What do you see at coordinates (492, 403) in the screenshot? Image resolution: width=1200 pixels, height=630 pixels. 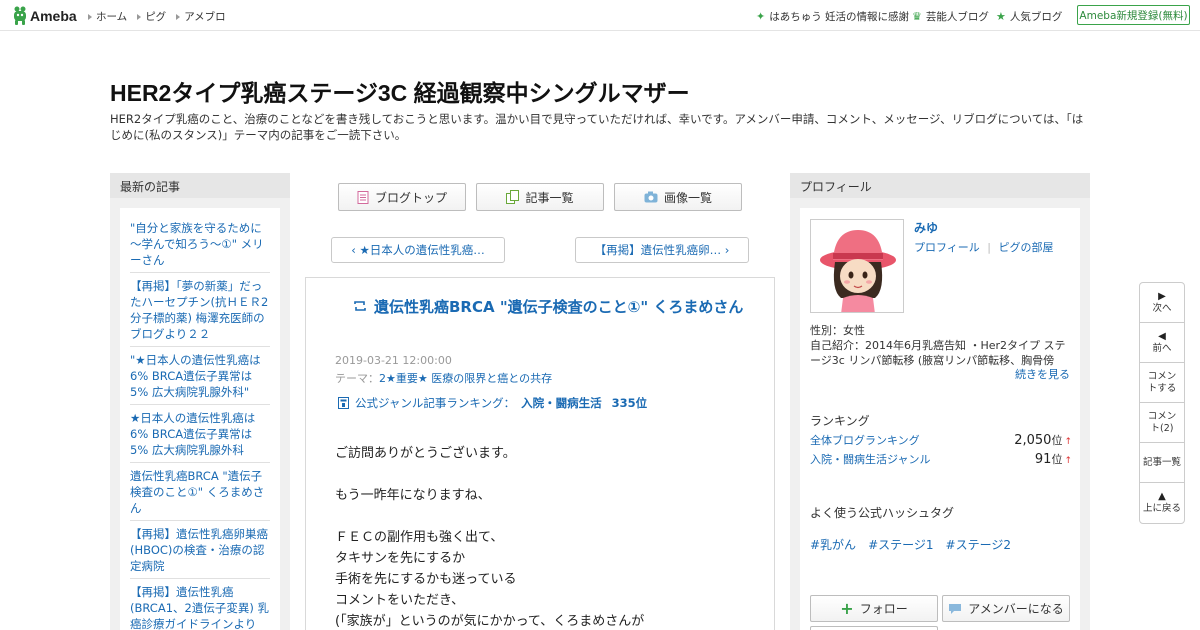 I see `genre-ranking: 公式ジャンル記事ランキング： 入院・闘病生活 335位` at bounding box center [492, 403].